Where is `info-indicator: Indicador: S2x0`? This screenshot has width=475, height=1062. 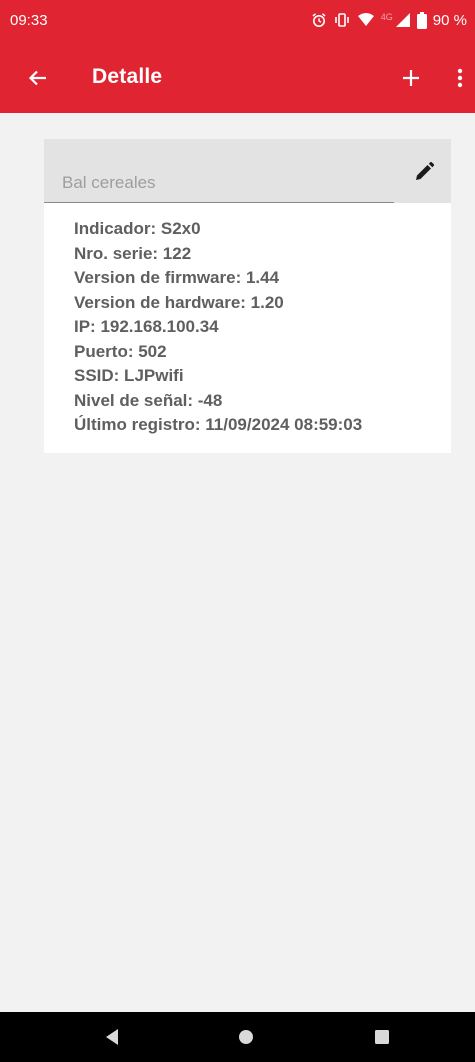 info-indicator: Indicador: S2x0 is located at coordinates (137, 228).